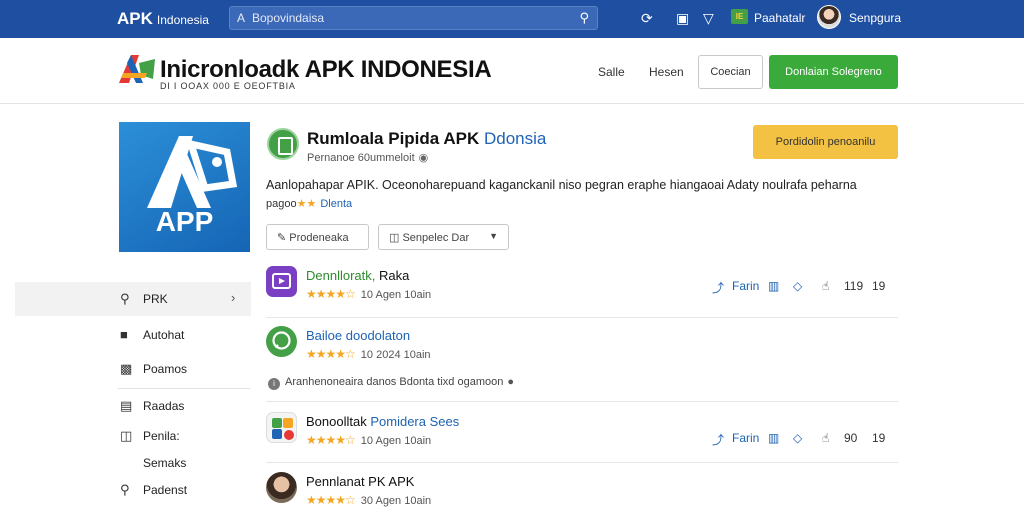  What do you see at coordinates (368, 158) in the screenshot?
I see `app-subtitle: Pernanoe 60ummeloit ◉` at bounding box center [368, 158].